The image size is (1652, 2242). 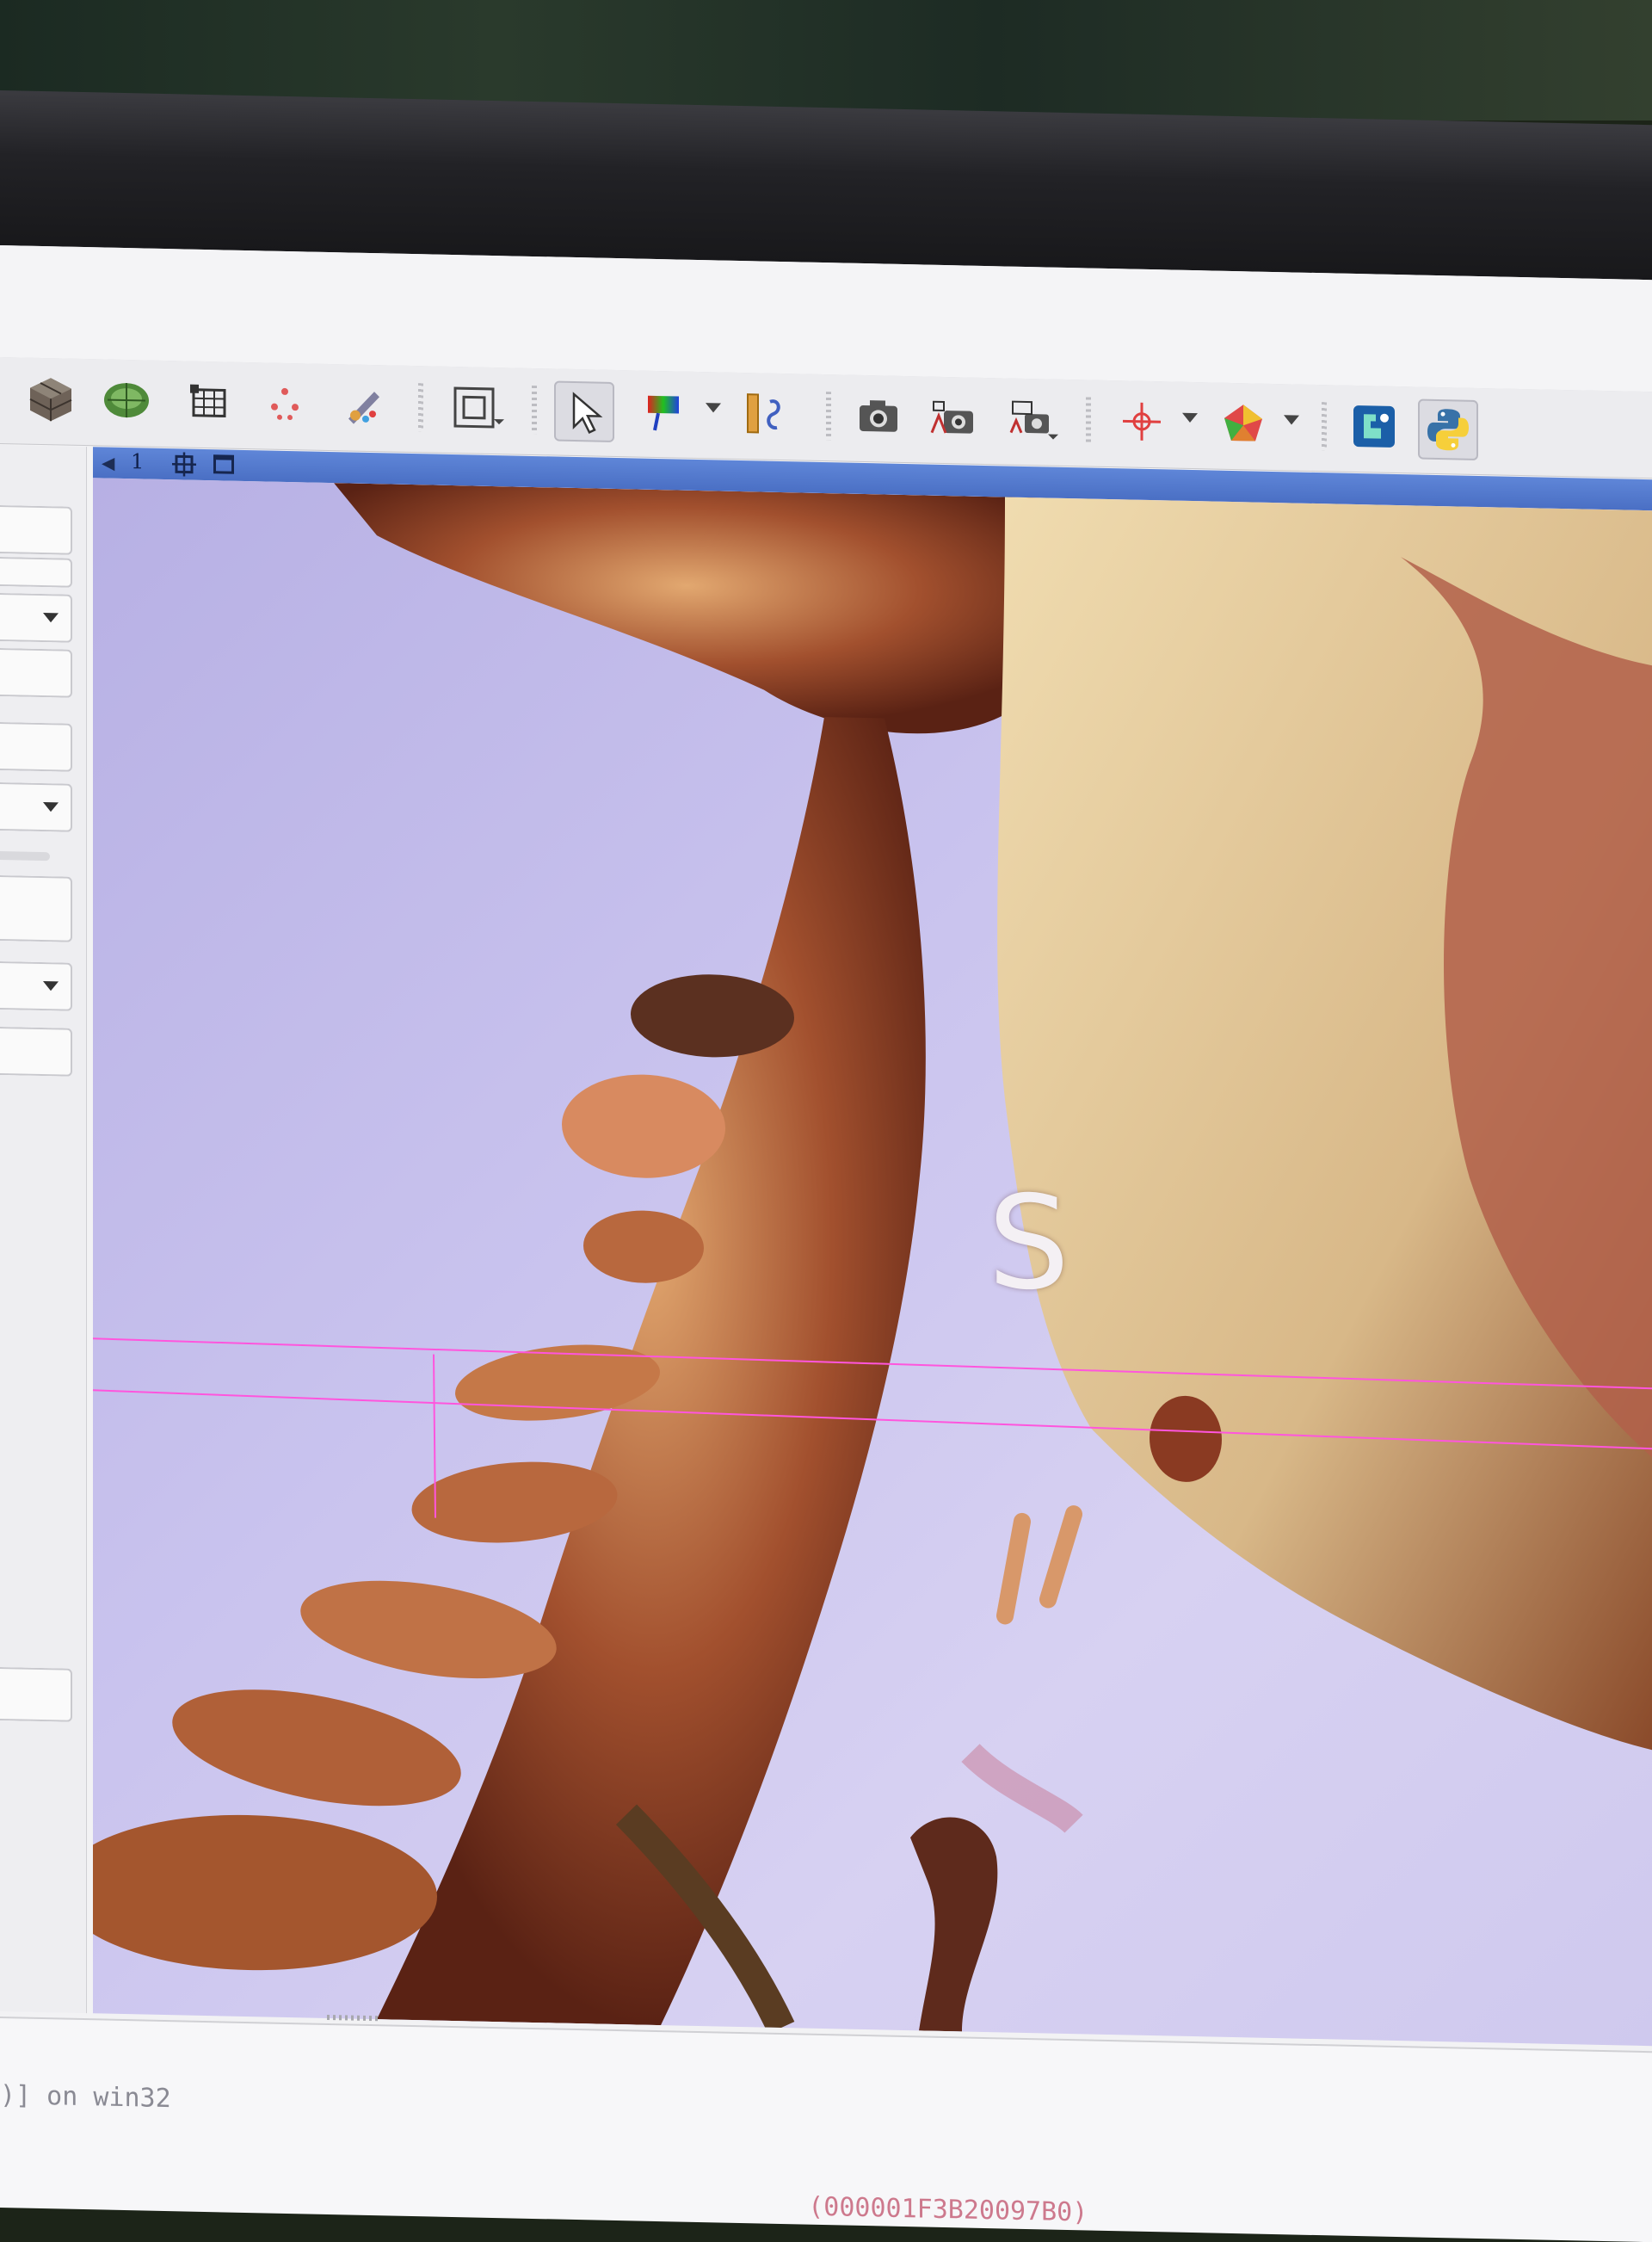 I want to click on crosshair-icon, so click(x=1141, y=421).